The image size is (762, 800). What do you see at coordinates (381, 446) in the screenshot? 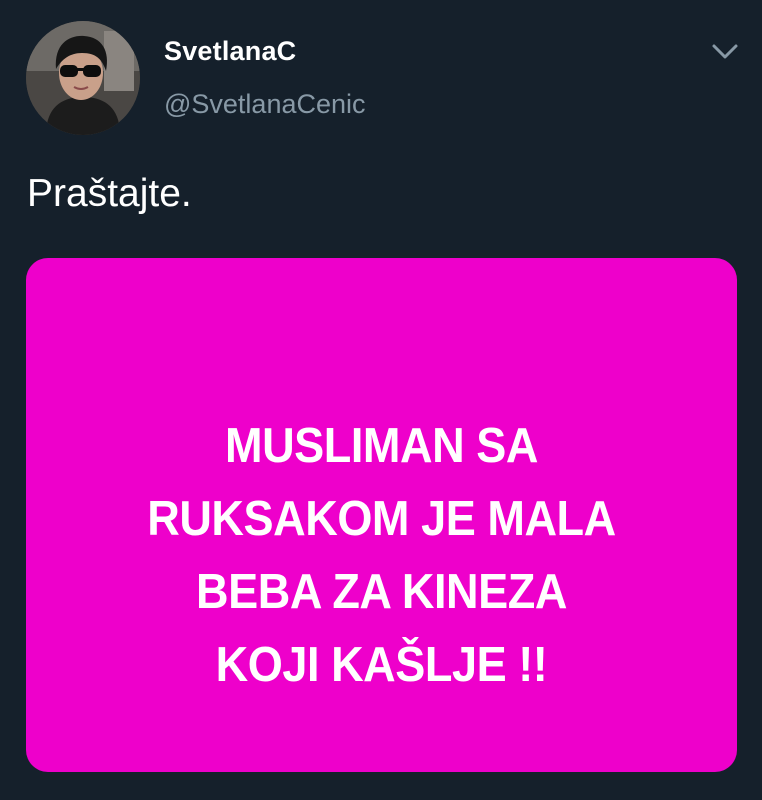
I see `media-line: MUSLIMAN SA` at bounding box center [381, 446].